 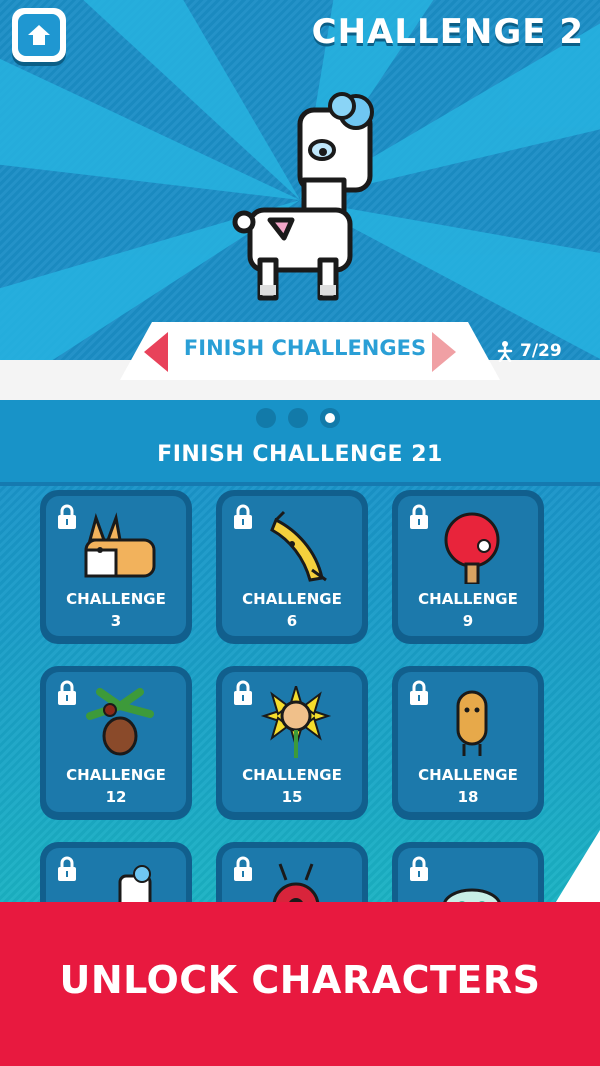 I want to click on home-button, so click(x=39, y=35).